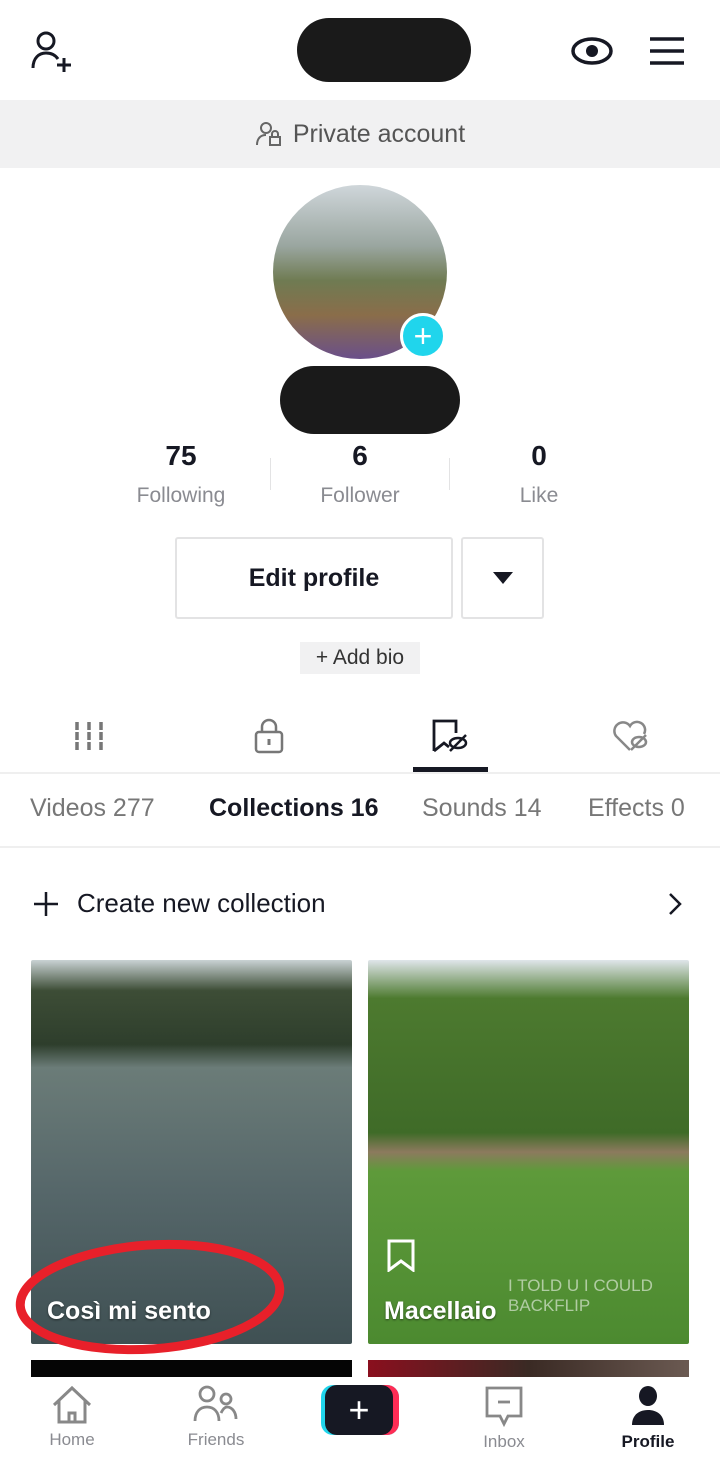 The height and width of the screenshot is (1459, 720). I want to click on grid-icon, so click(89, 736).